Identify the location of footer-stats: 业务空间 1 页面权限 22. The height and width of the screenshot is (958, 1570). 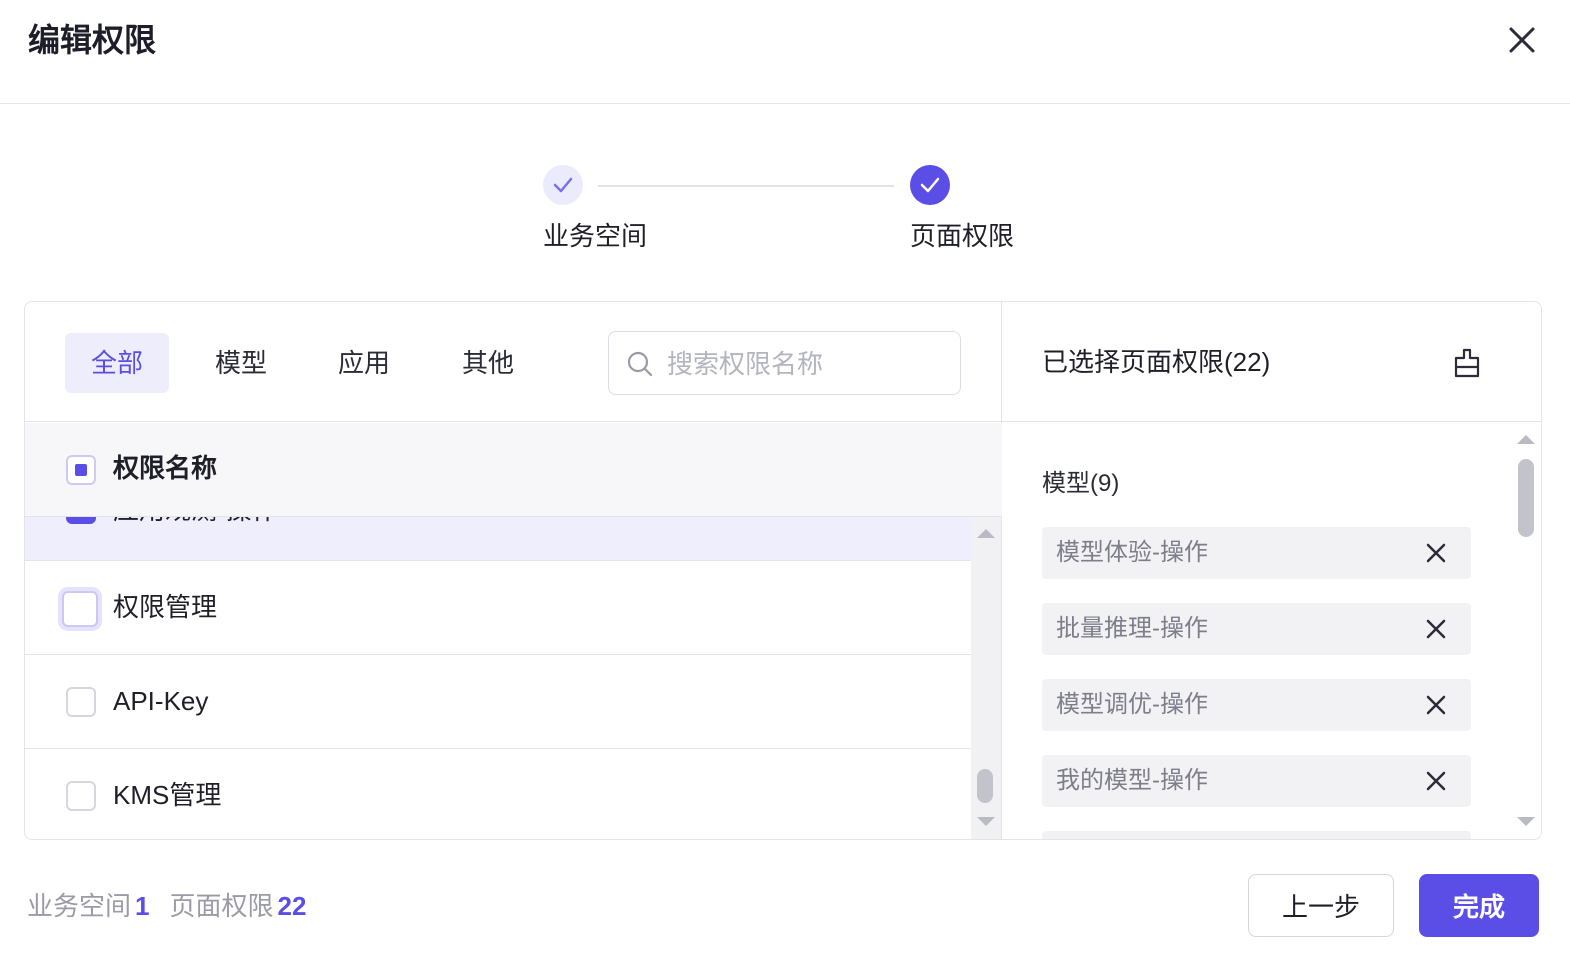
(176, 906).